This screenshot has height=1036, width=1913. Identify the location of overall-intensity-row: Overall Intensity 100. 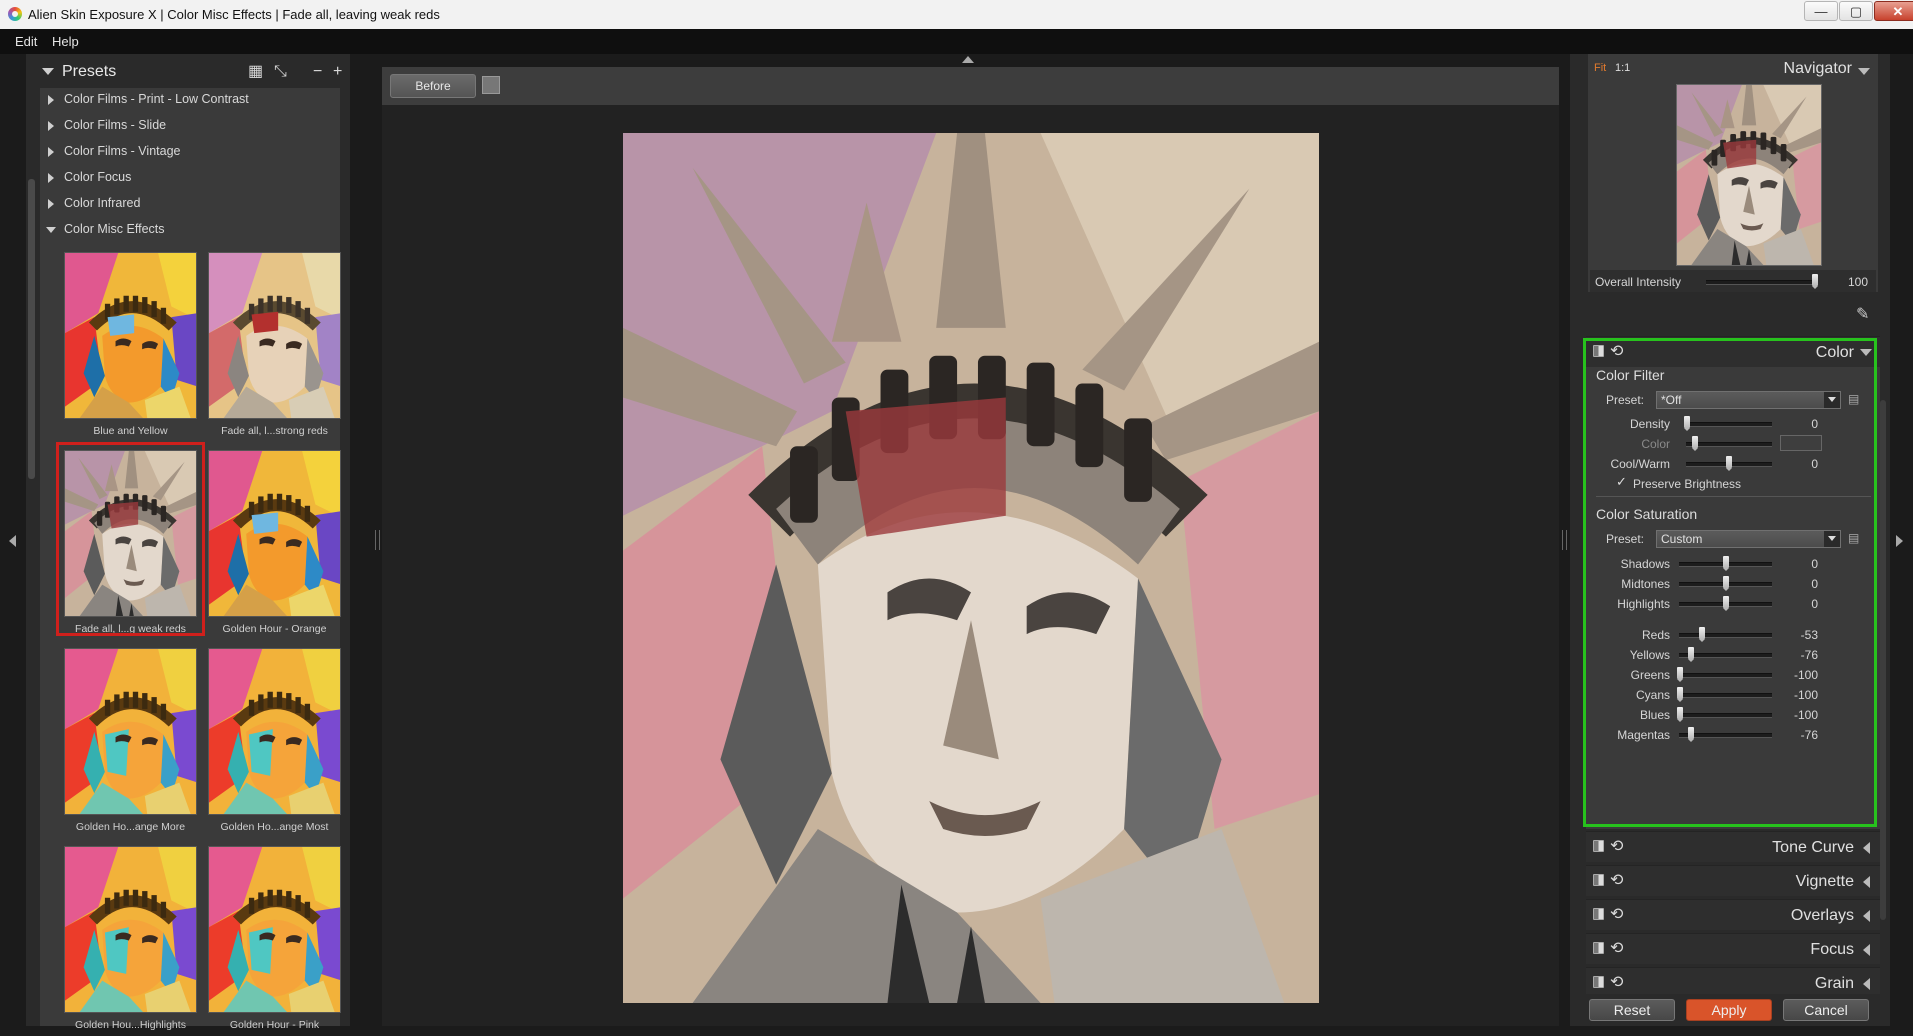
(1733, 281).